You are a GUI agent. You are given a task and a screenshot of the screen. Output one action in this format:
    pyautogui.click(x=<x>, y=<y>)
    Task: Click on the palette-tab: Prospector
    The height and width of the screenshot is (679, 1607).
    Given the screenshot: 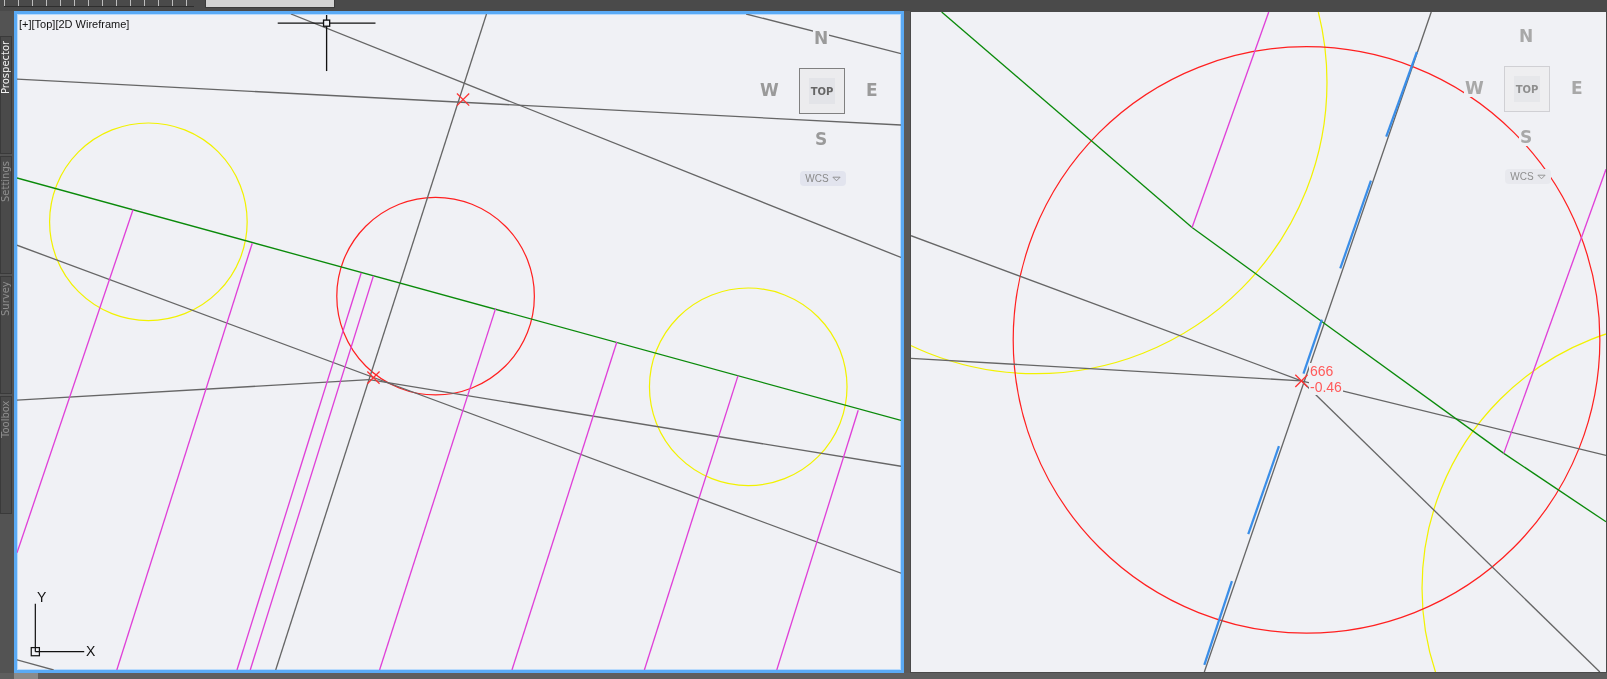 What is the action you would take?
    pyautogui.click(x=6, y=95)
    